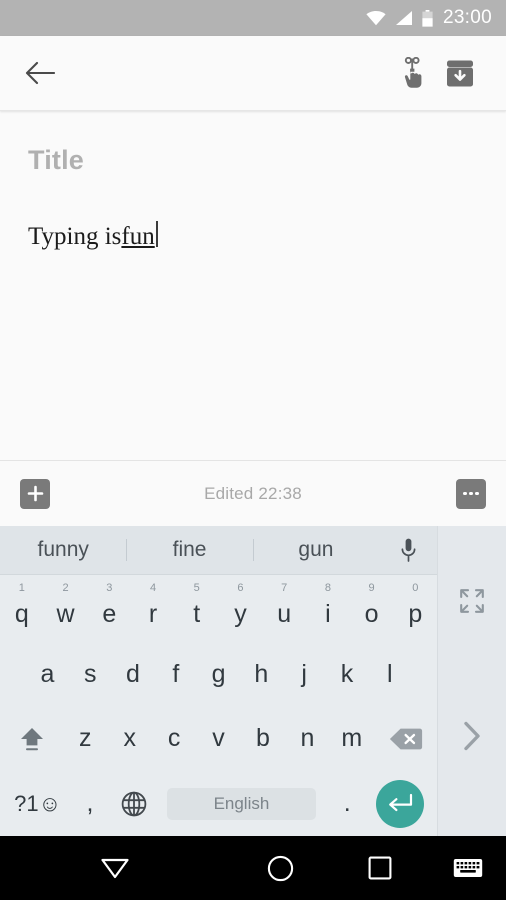 The image size is (506, 900). I want to click on key-s: s, so click(90, 674).